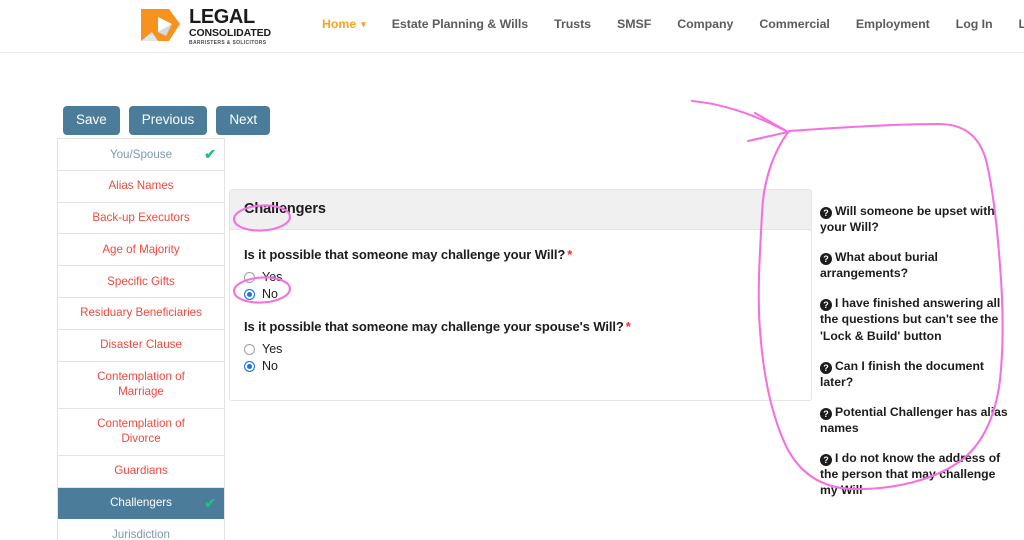 The height and width of the screenshot is (540, 1024). Describe the element at coordinates (339, 24) in the screenshot. I see `nav-item-home-label: Home` at that location.